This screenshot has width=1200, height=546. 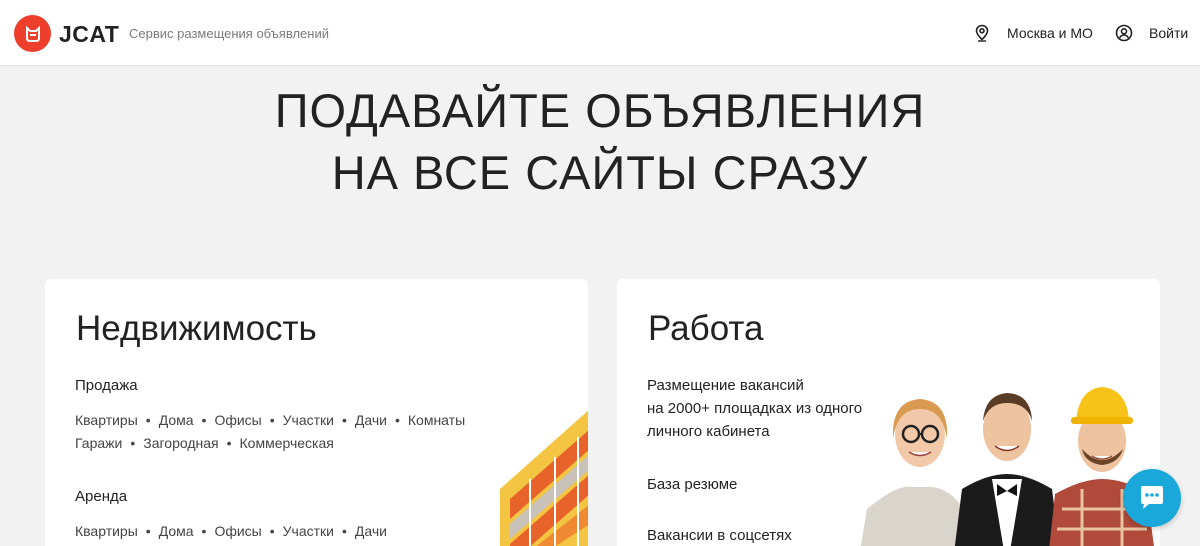 I want to click on chat-bubble-icon, so click(x=1152, y=497).